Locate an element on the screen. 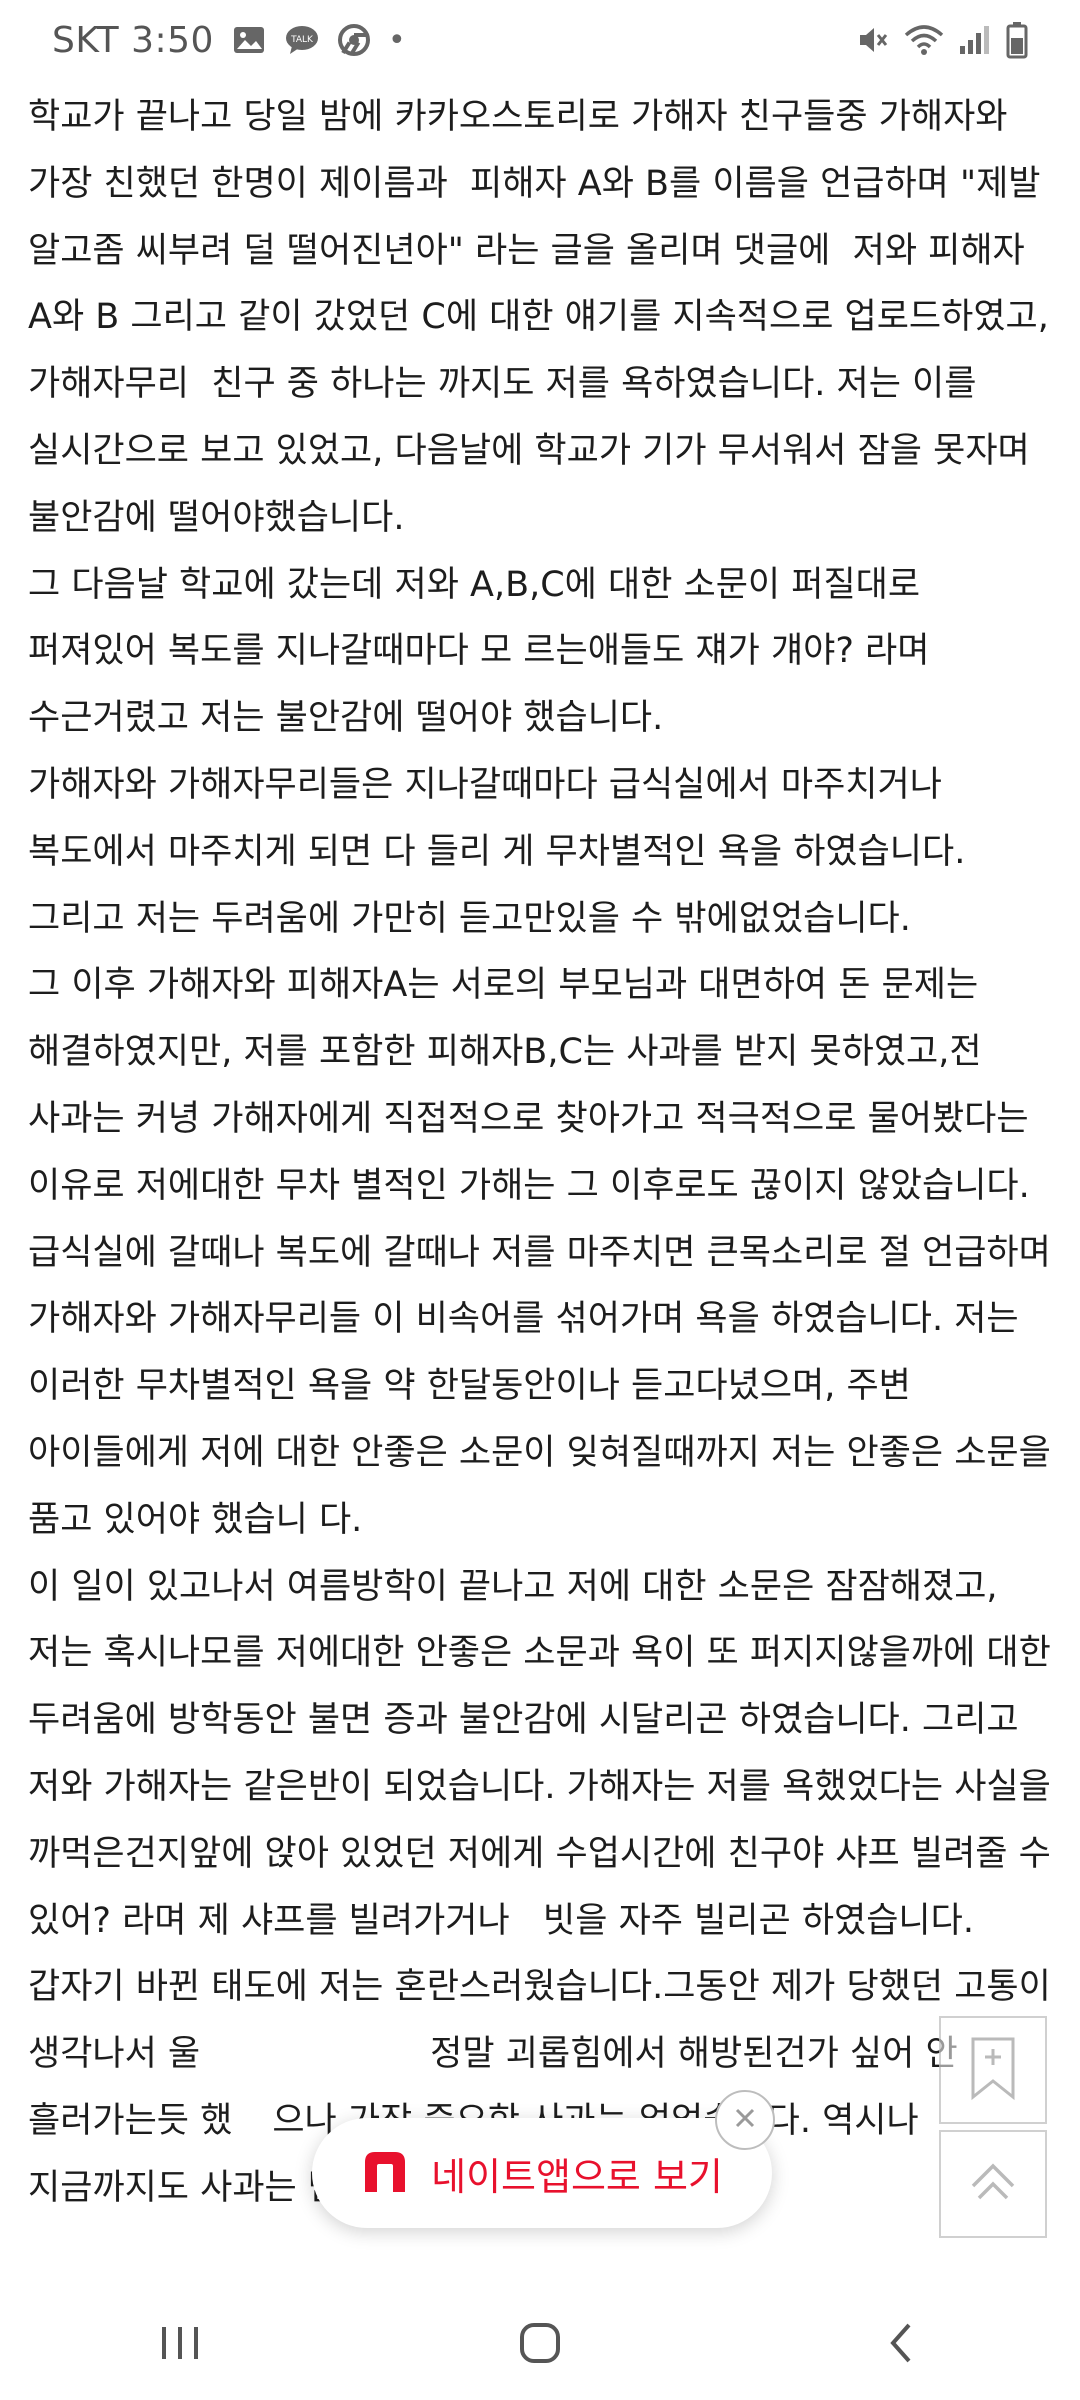  scroll-top-button is located at coordinates (993, 2184).